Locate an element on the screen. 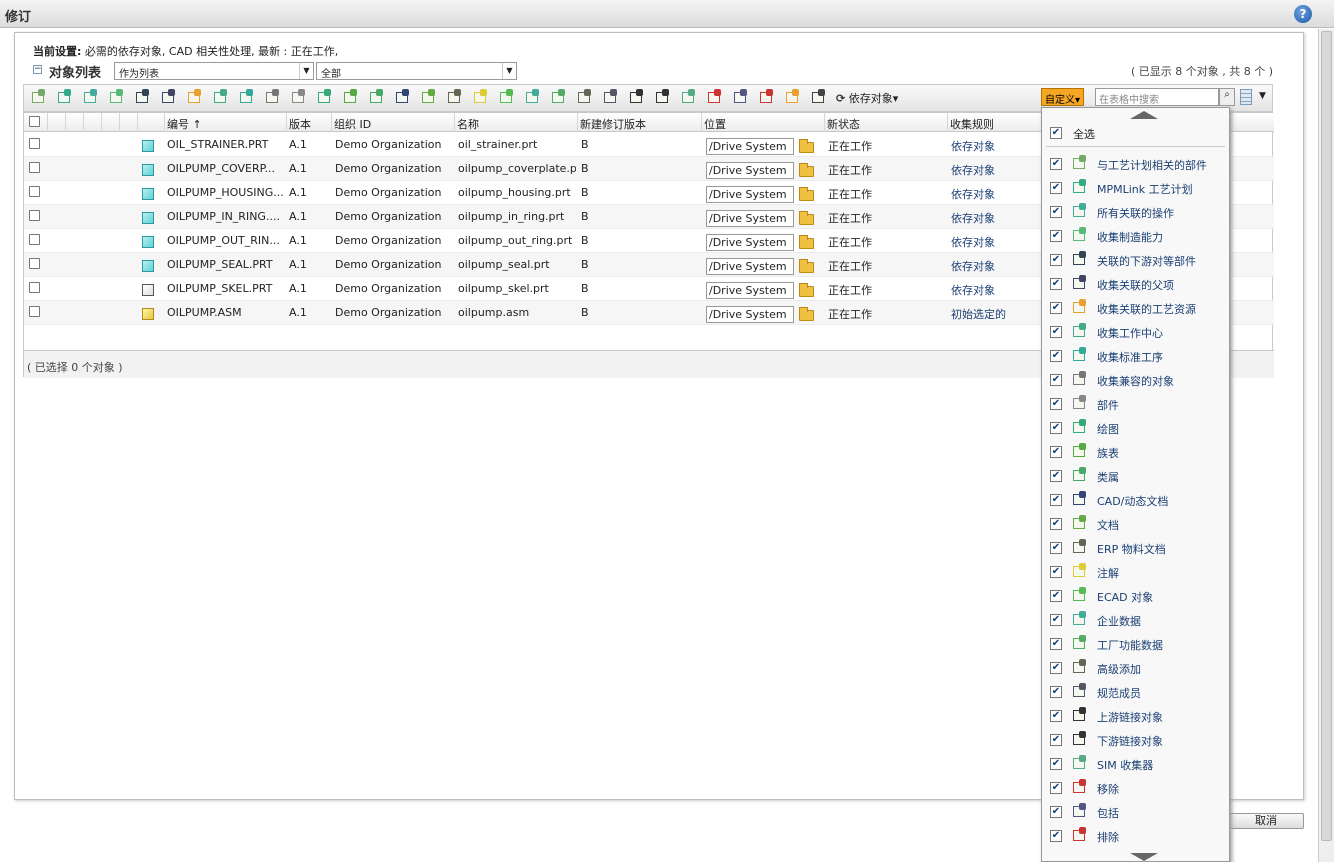  scroll-up-icon is located at coordinates (1144, 115).